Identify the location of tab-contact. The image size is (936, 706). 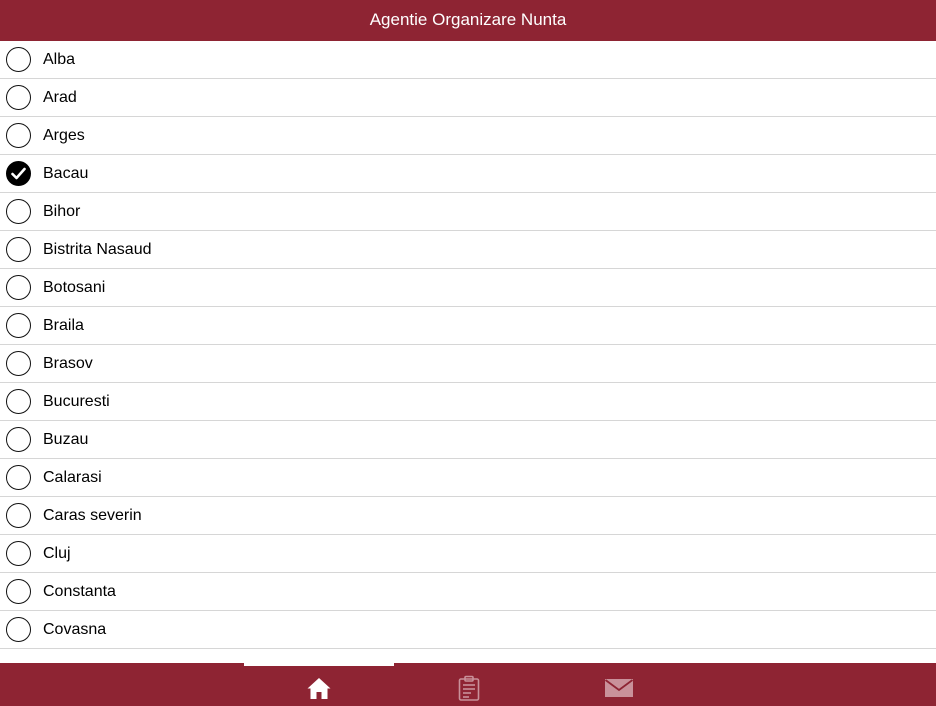
(619, 684).